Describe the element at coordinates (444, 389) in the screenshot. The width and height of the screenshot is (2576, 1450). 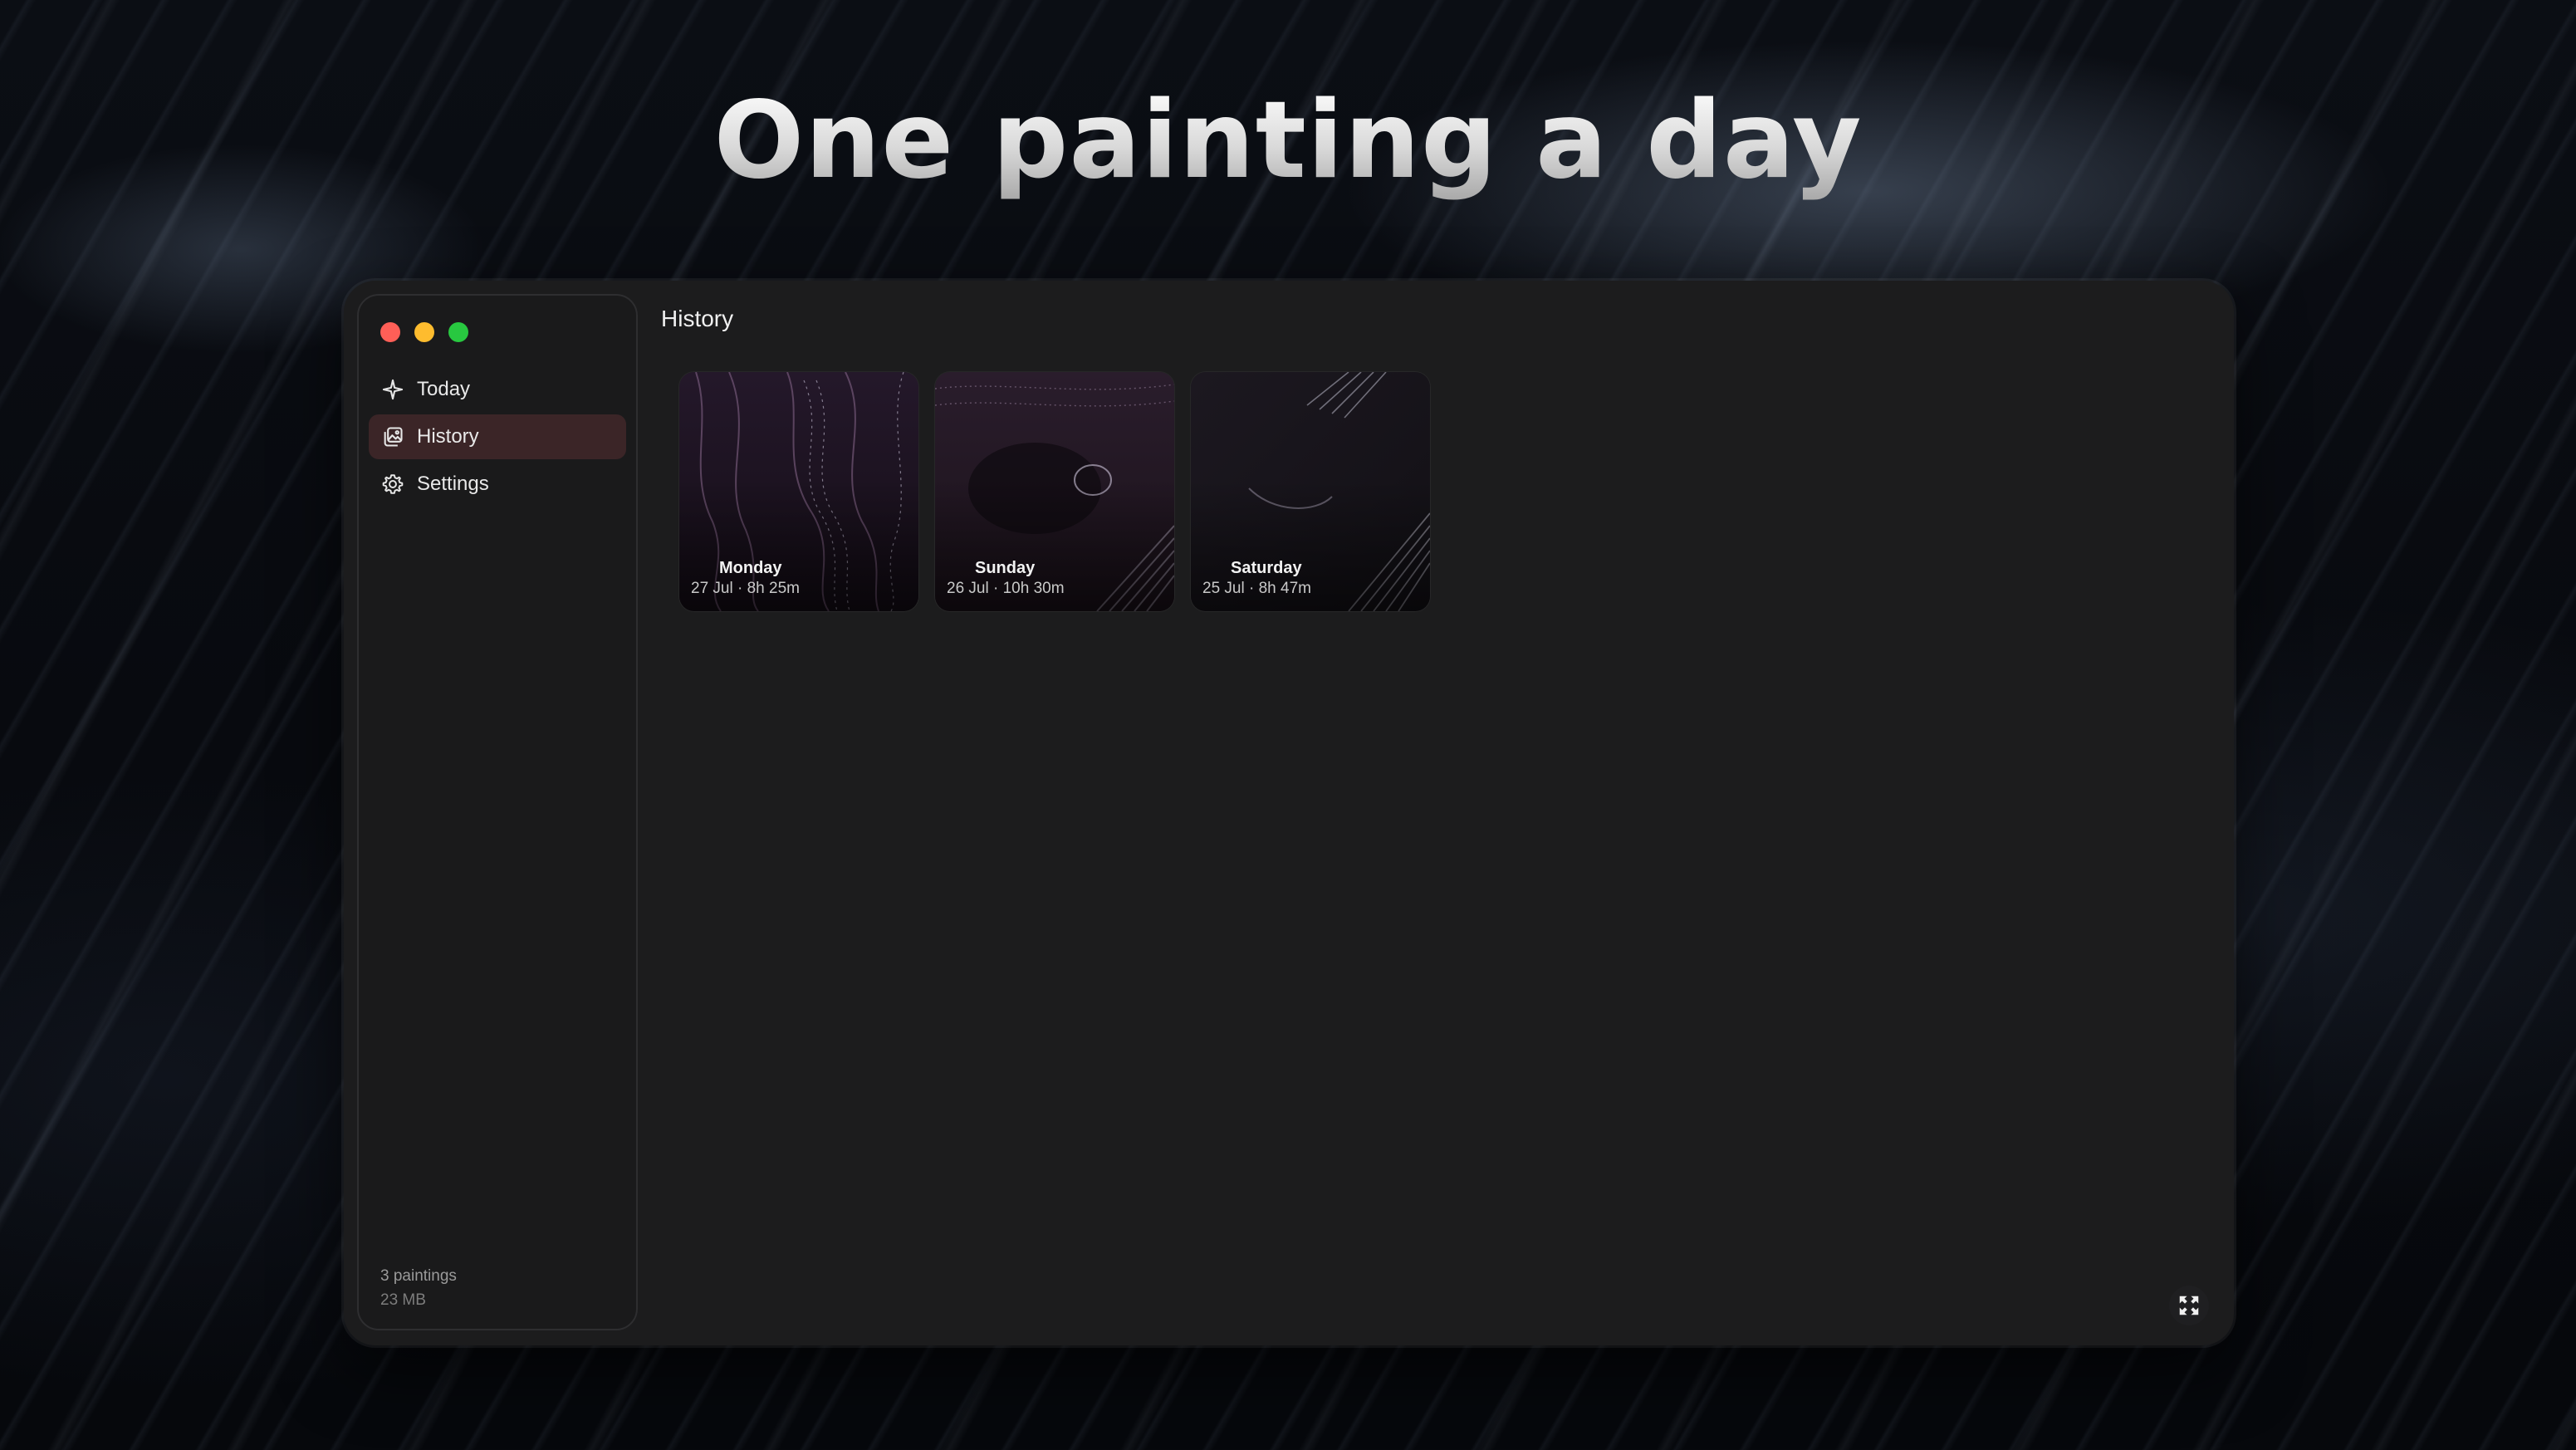
I see `sidebar-item-label: Today` at that location.